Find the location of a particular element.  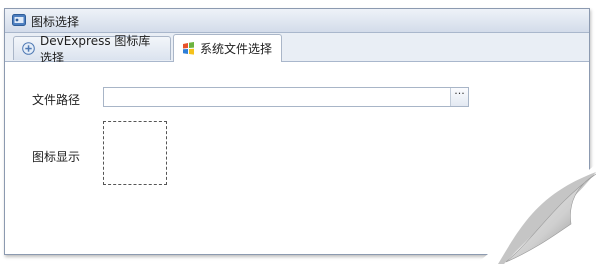

window-app-icon is located at coordinates (19, 20).